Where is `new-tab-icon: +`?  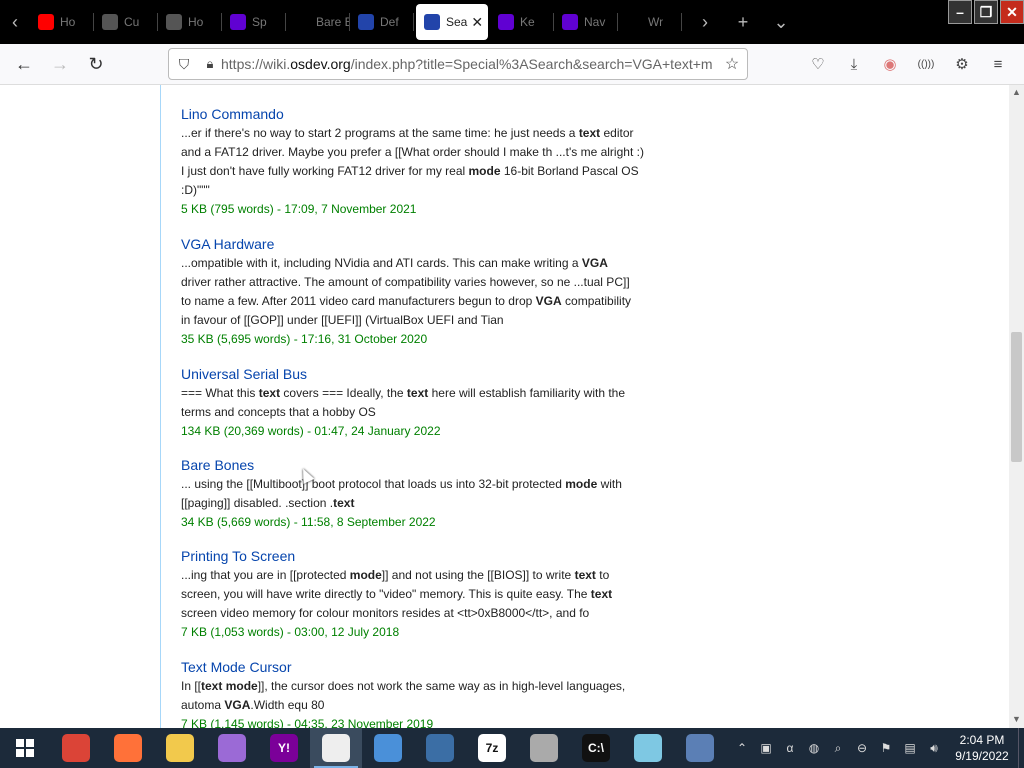 new-tab-icon: + is located at coordinates (743, 22).